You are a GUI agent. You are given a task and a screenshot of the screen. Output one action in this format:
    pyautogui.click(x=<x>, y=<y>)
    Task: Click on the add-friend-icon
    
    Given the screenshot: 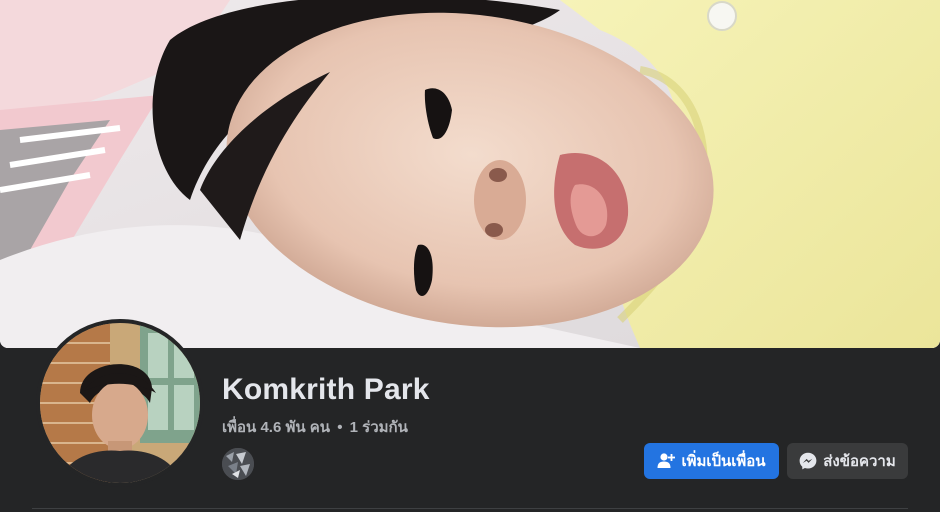 What is the action you would take?
    pyautogui.click(x=666, y=461)
    